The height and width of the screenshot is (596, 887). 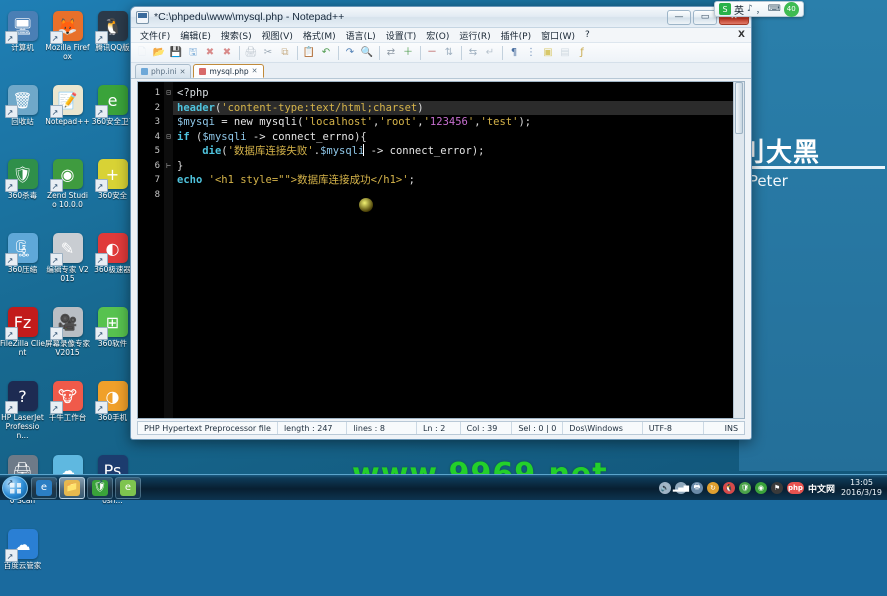 What do you see at coordinates (449, 53) in the screenshot?
I see `sync-scroll-v-icon: ⇅` at bounding box center [449, 53].